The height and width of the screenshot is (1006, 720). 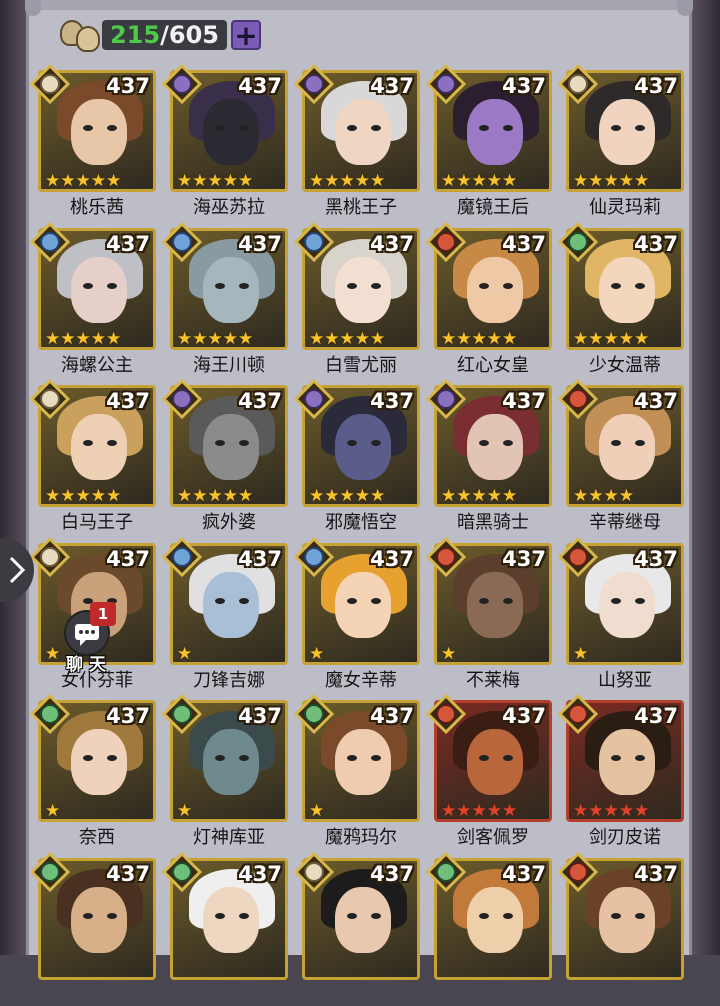 I want to click on hero-name: 海螺公主, so click(x=97, y=365).